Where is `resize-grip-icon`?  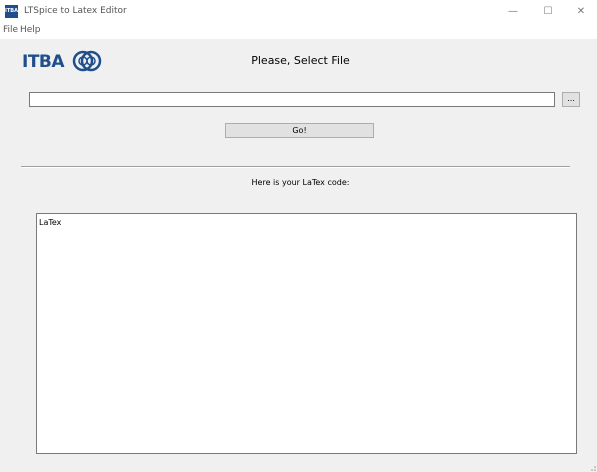
resize-grip-icon is located at coordinates (592, 467).